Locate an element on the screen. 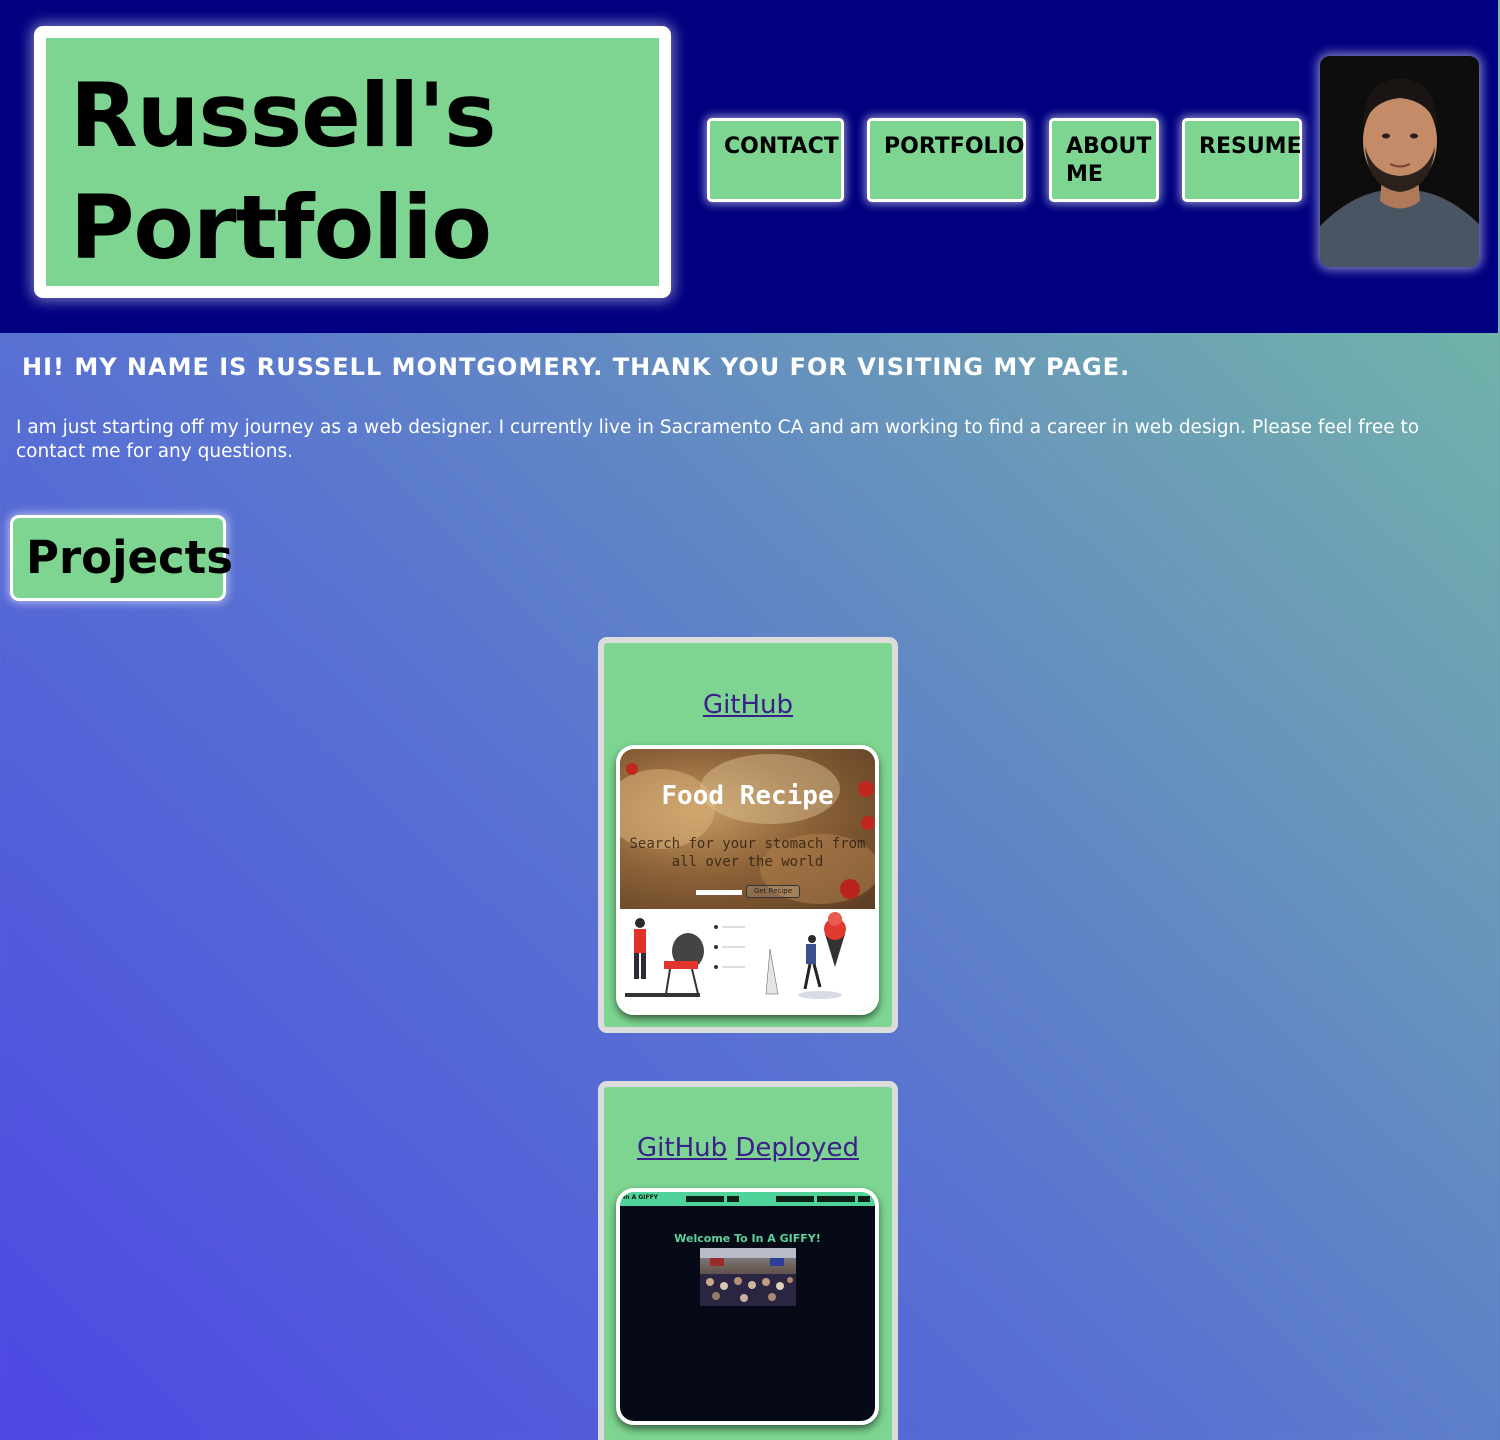  profile-photo is located at coordinates (1399, 161).